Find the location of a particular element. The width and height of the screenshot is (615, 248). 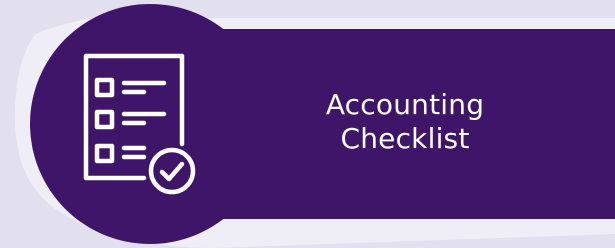

title-line-2: Checklist is located at coordinates (405, 138).